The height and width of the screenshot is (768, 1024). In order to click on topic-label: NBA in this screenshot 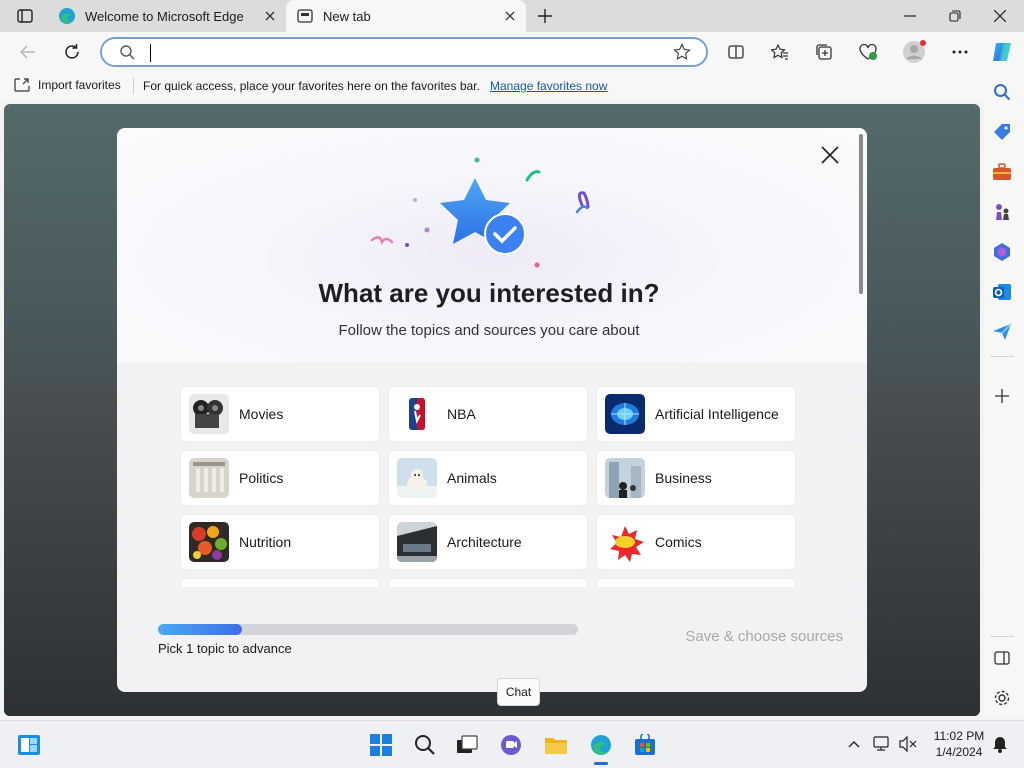, I will do `click(461, 414)`.